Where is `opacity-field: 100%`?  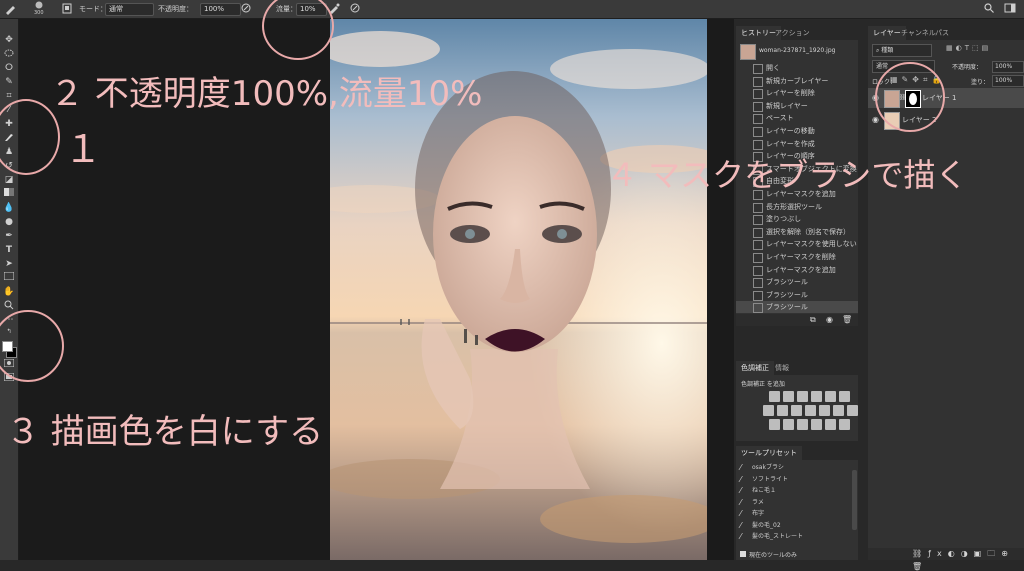 opacity-field: 100% is located at coordinates (220, 9).